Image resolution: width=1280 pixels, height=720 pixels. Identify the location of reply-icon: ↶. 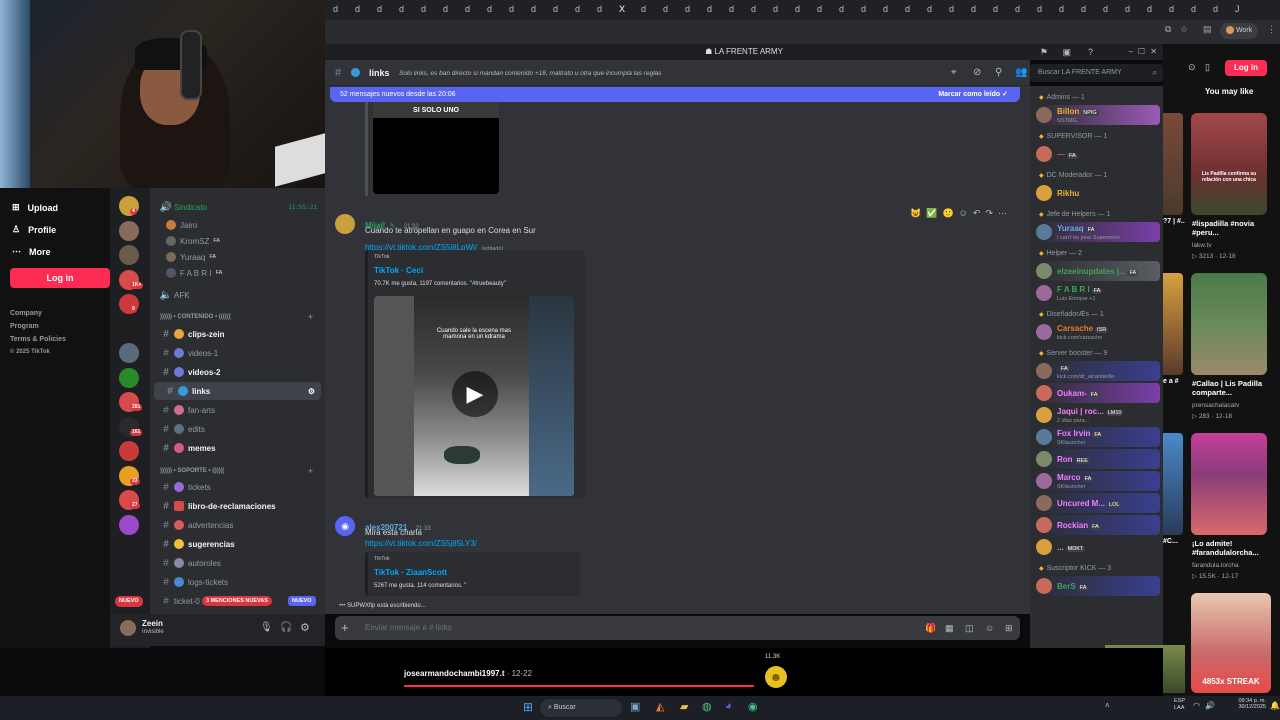
(977, 213).